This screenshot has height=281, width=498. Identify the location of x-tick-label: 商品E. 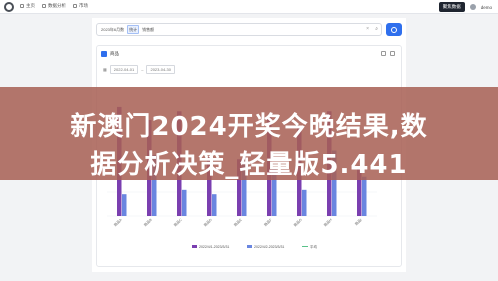
(238, 222).